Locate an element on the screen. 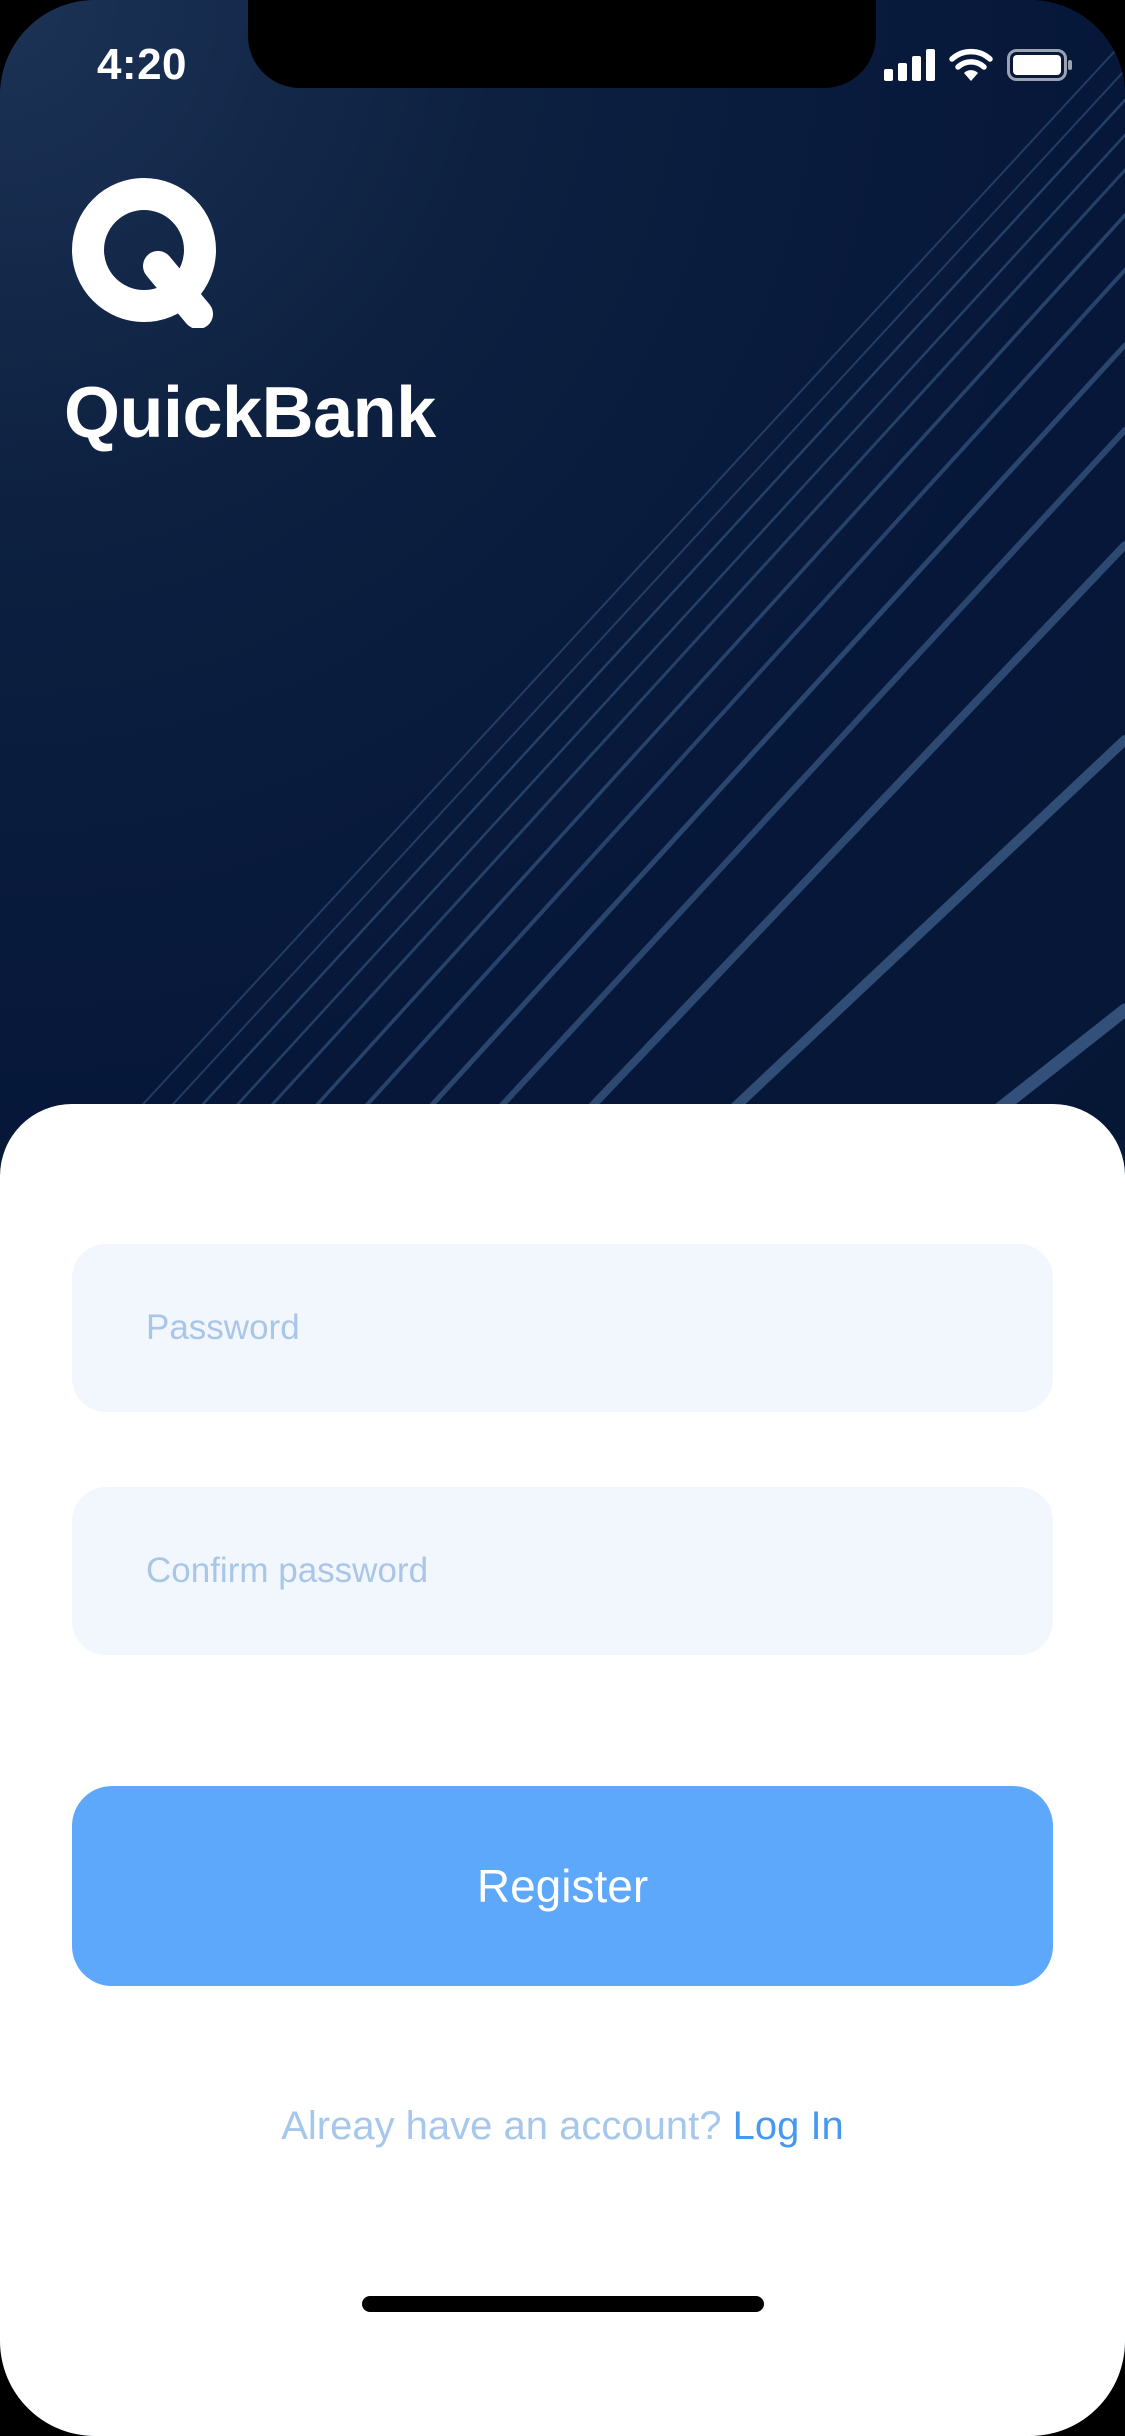 The width and height of the screenshot is (1125, 2436). device-notch is located at coordinates (562, 44).